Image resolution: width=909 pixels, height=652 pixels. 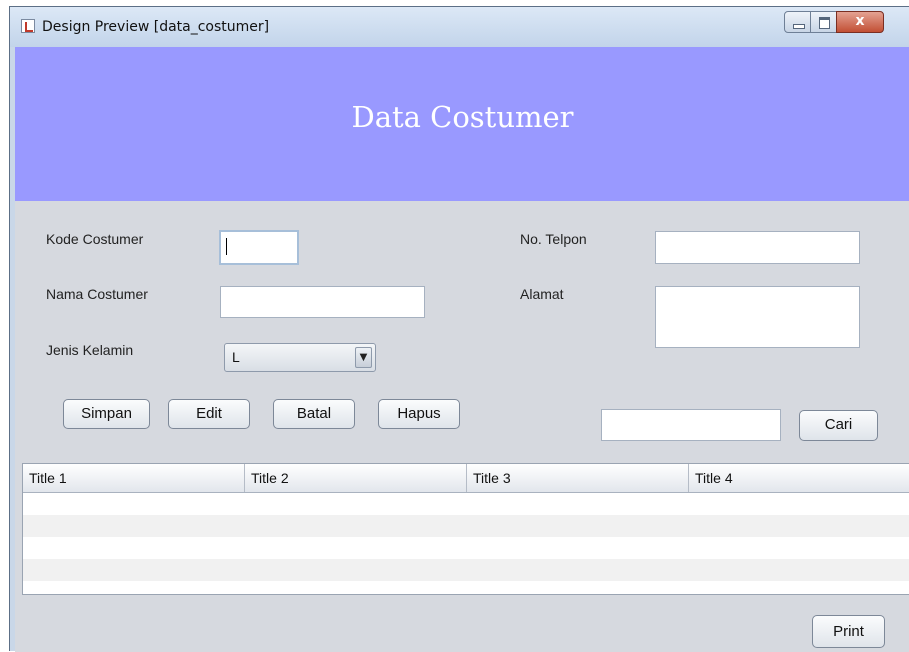 What do you see at coordinates (95, 239) in the screenshot?
I see `kode-costumer-label: Kode Costumer` at bounding box center [95, 239].